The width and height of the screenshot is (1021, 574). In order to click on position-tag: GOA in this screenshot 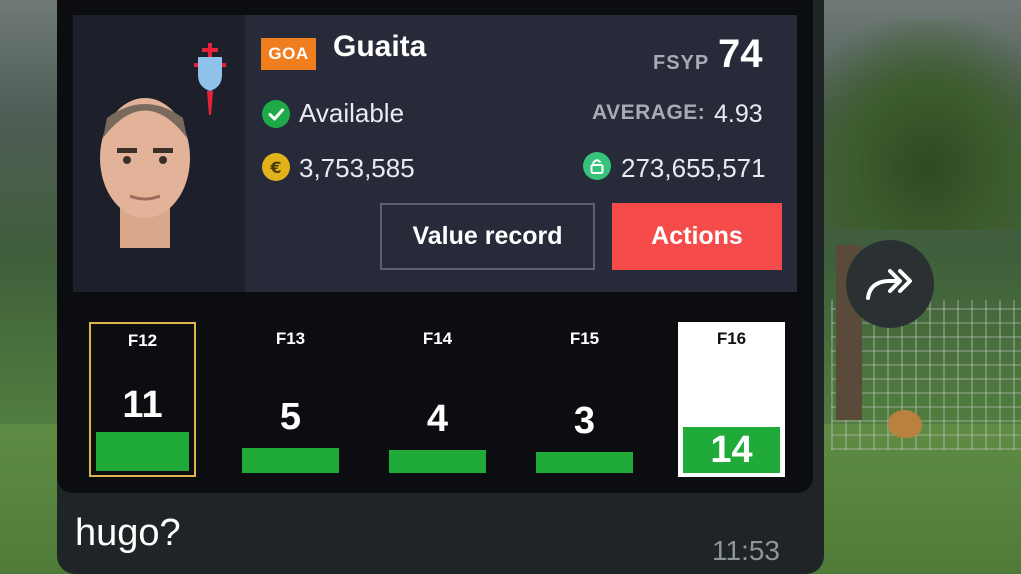, I will do `click(288, 54)`.